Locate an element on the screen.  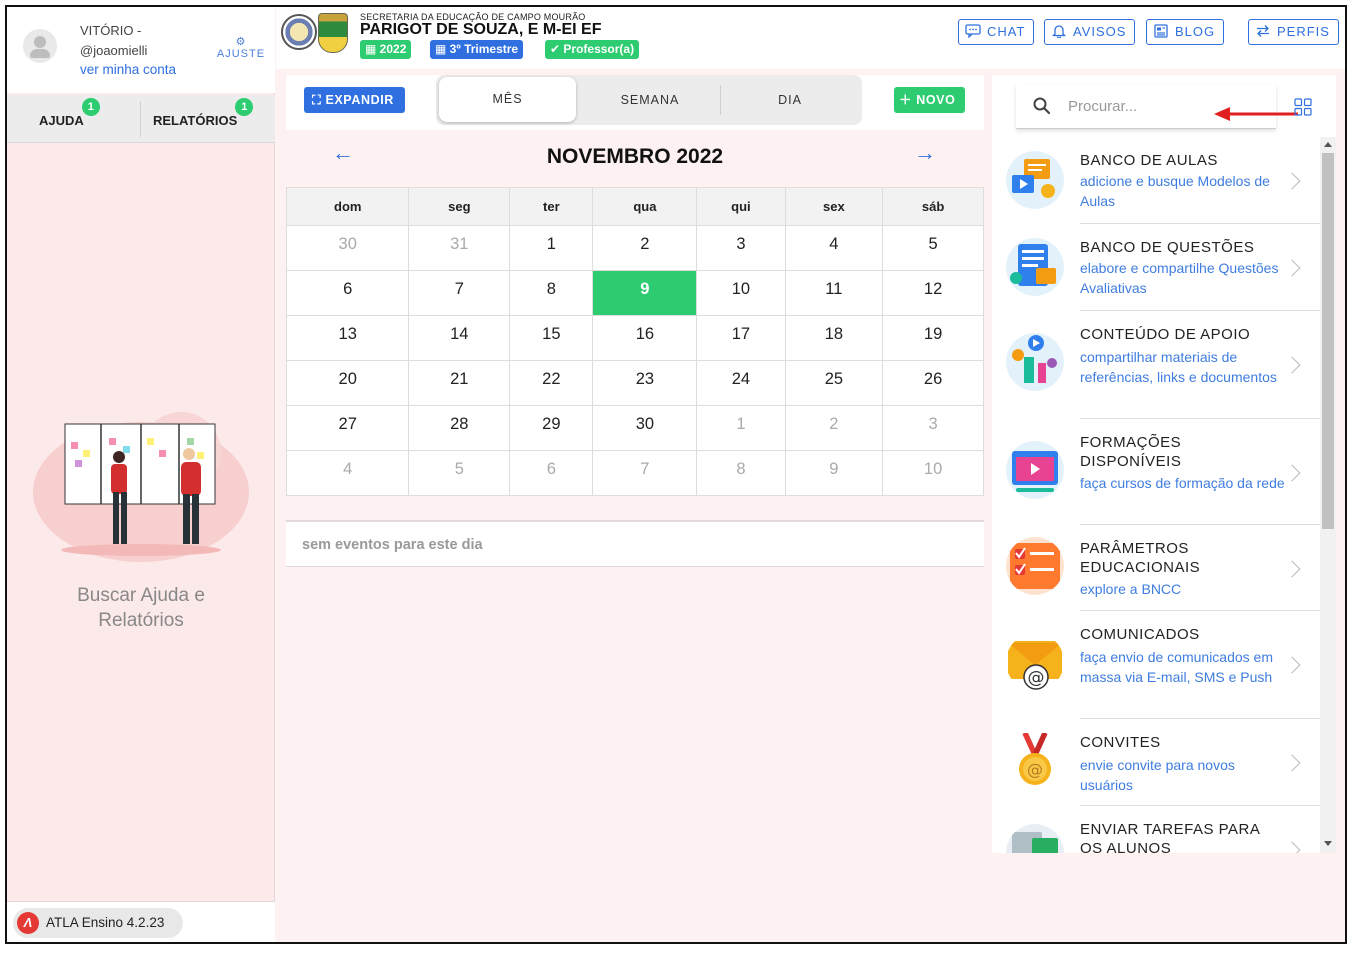
week-row: 4 5 6 7 8 9 10 is located at coordinates (634, 473).